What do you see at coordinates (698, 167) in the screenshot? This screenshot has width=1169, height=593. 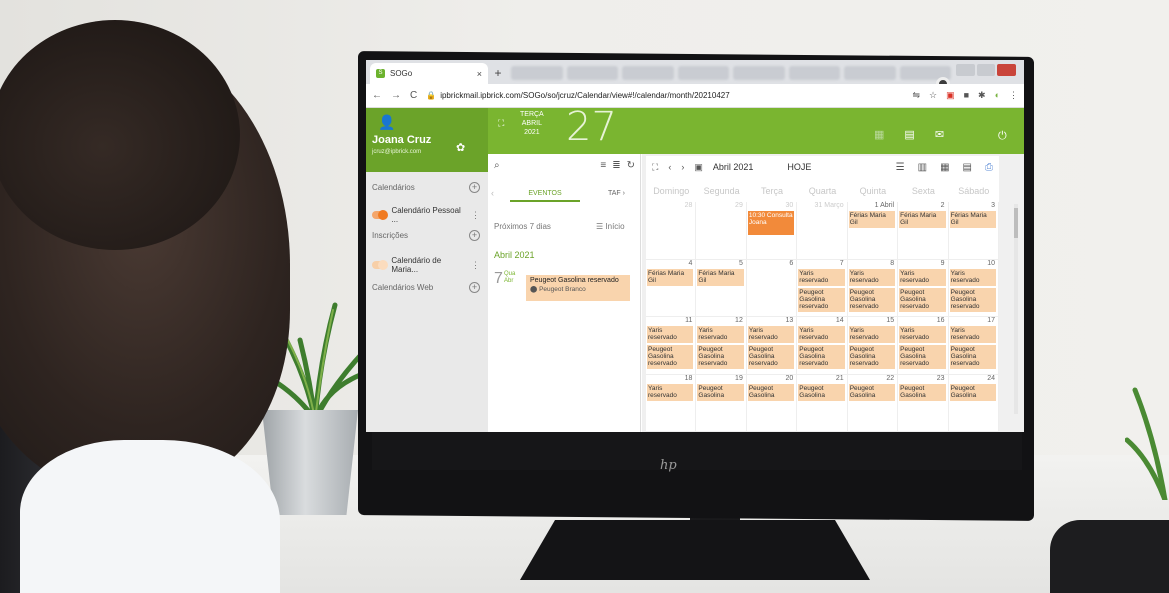 I see `date-picker-icon: ▣` at bounding box center [698, 167].